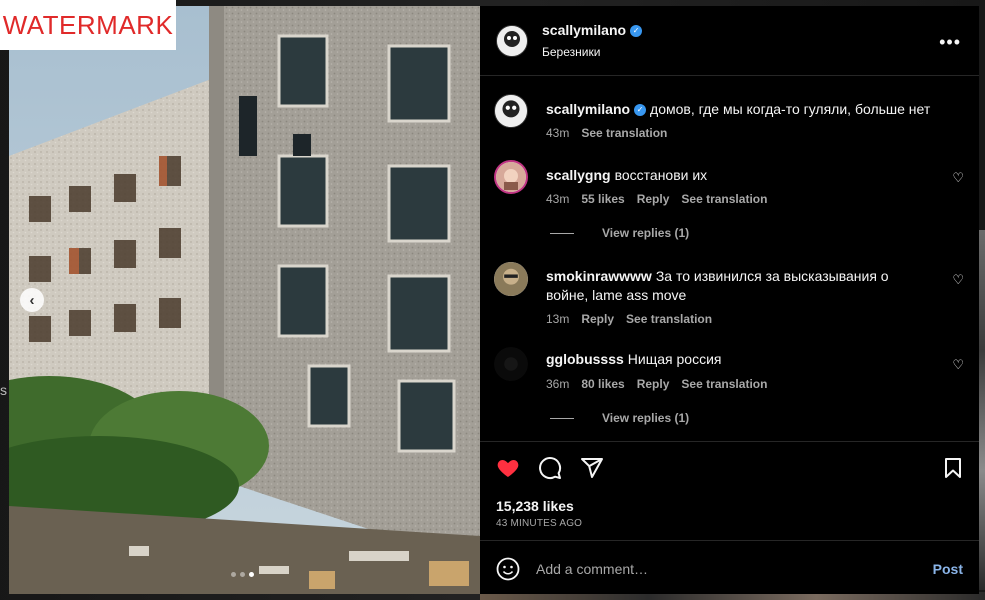  I want to click on carousel-indicator, so click(242, 574).